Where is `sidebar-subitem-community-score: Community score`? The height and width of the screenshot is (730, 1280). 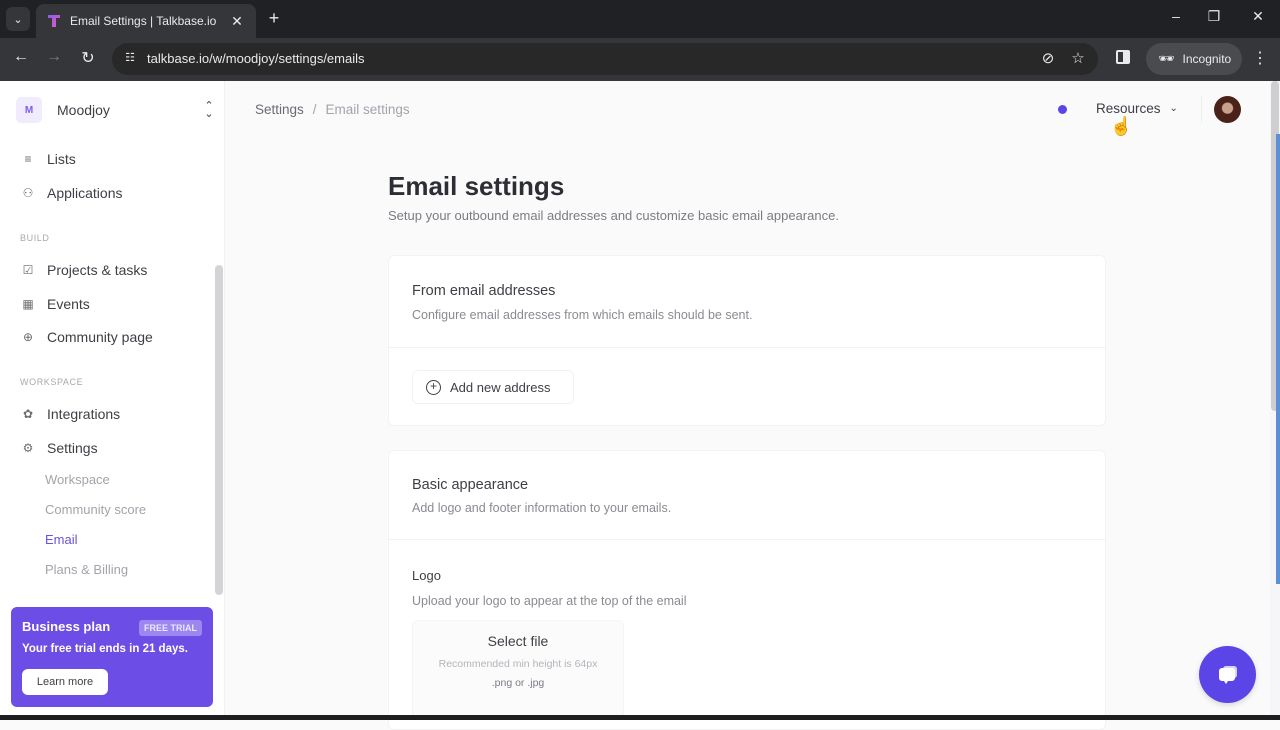
sidebar-subitem-community-score: Community score is located at coordinates (95, 509).